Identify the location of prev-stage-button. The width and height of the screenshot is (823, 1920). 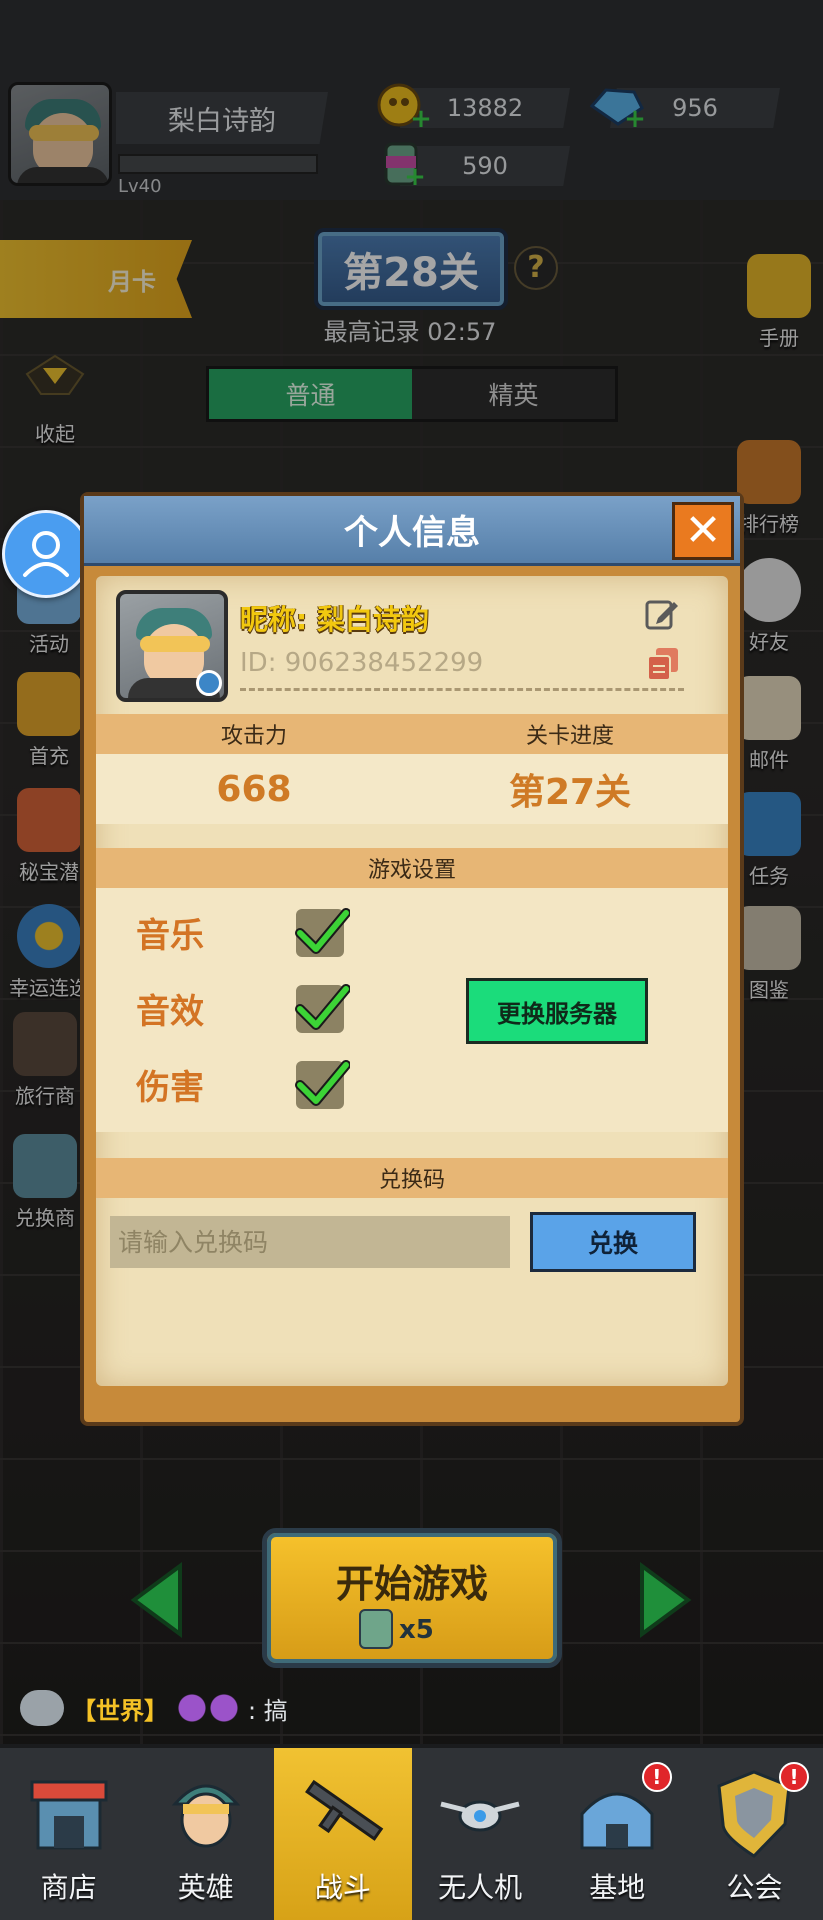
(157, 1600).